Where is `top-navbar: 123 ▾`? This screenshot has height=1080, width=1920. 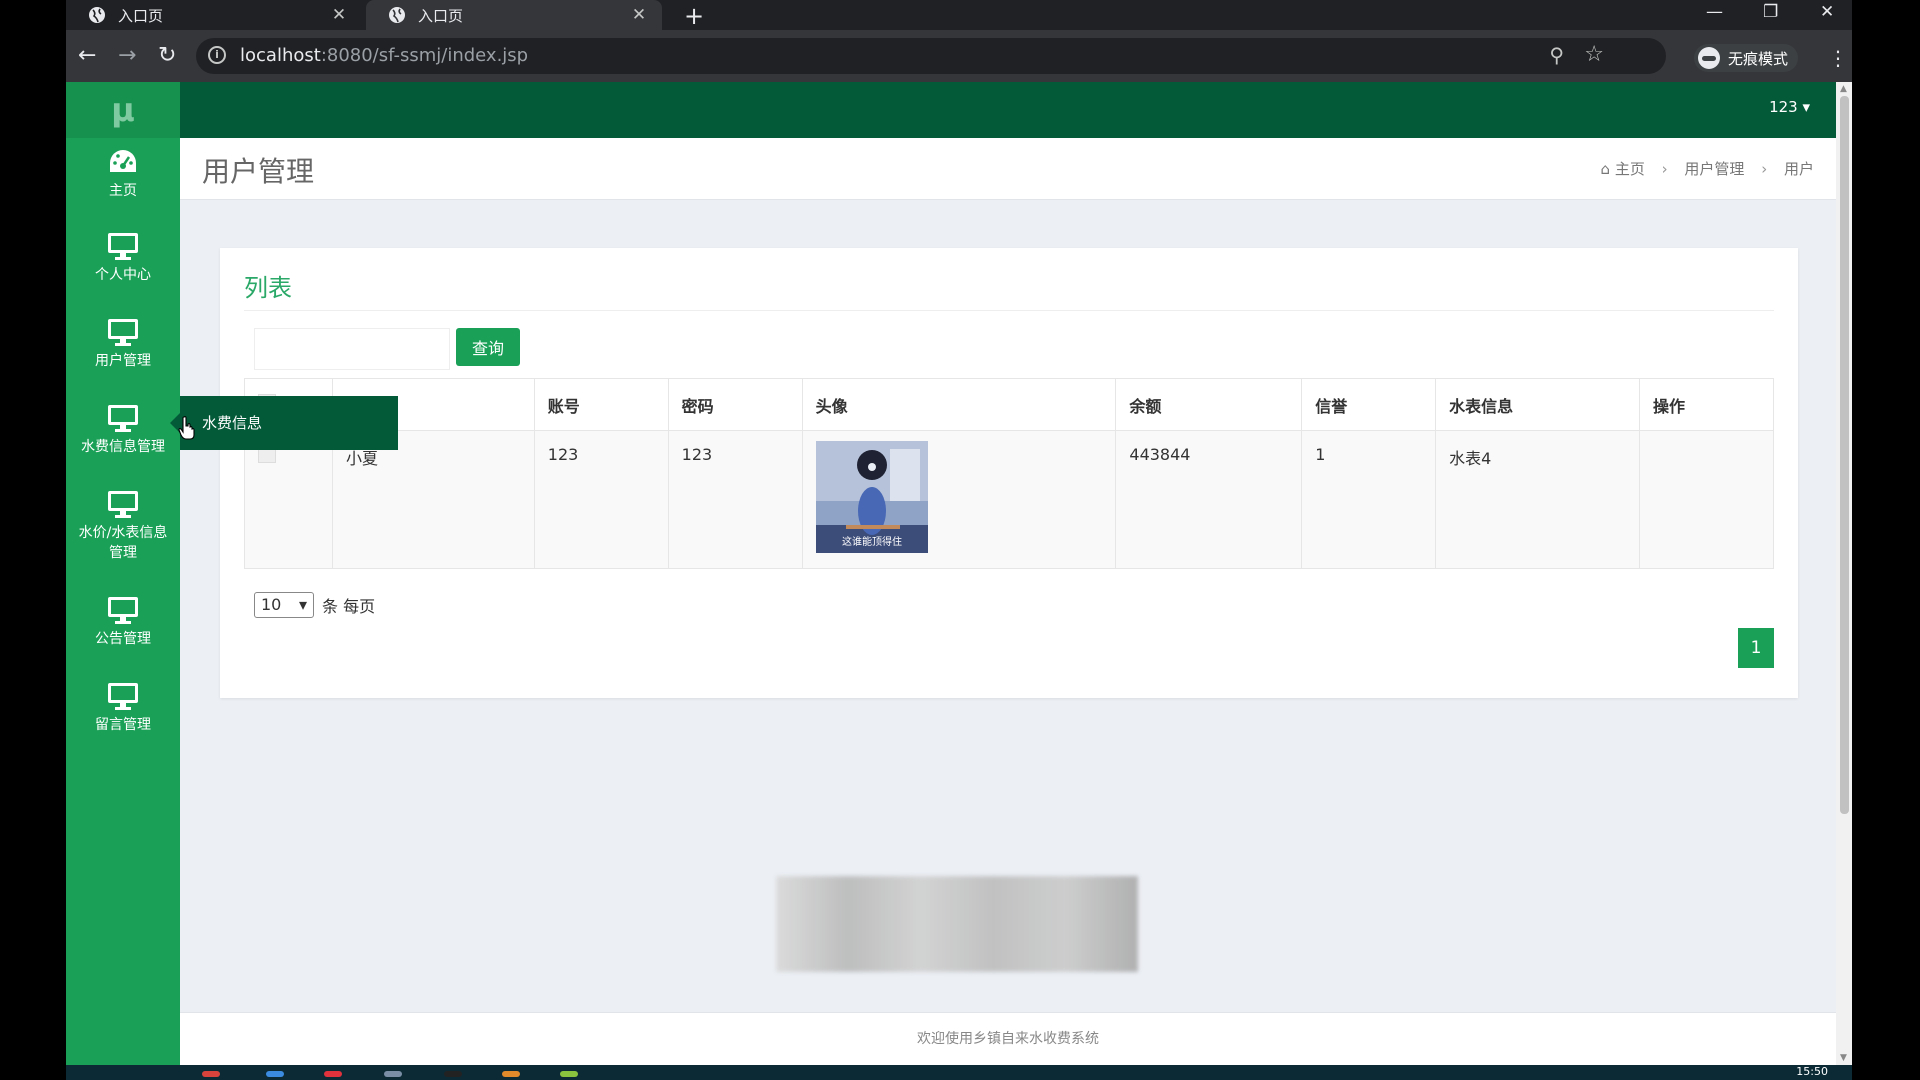
top-navbar: 123 ▾ is located at coordinates (1008, 110).